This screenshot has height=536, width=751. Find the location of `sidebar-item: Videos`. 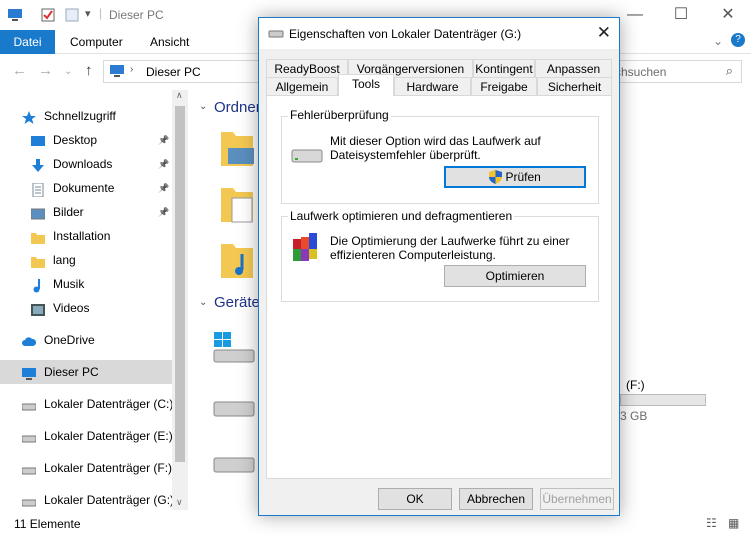

sidebar-item: Videos is located at coordinates (86, 308).